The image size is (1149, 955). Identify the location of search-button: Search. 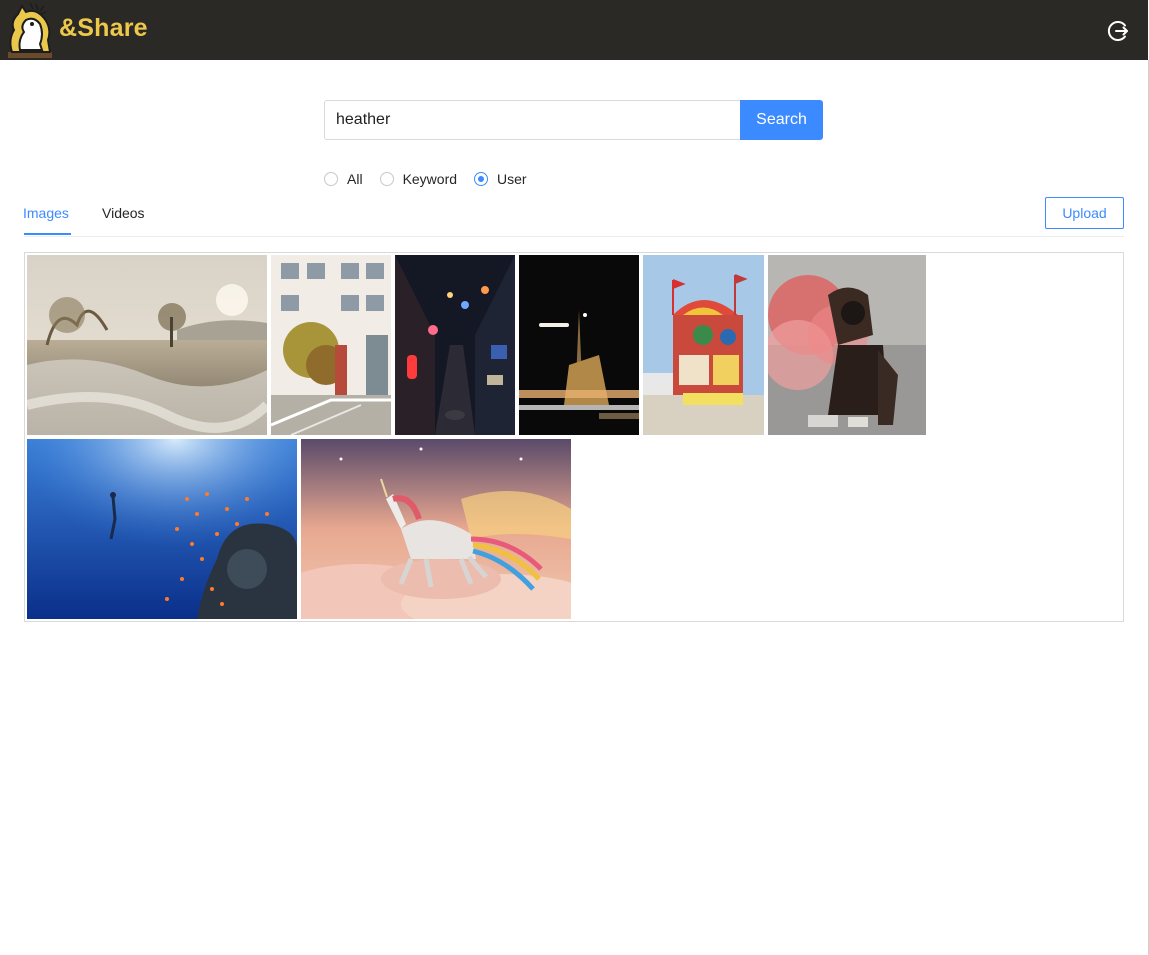
(781, 120).